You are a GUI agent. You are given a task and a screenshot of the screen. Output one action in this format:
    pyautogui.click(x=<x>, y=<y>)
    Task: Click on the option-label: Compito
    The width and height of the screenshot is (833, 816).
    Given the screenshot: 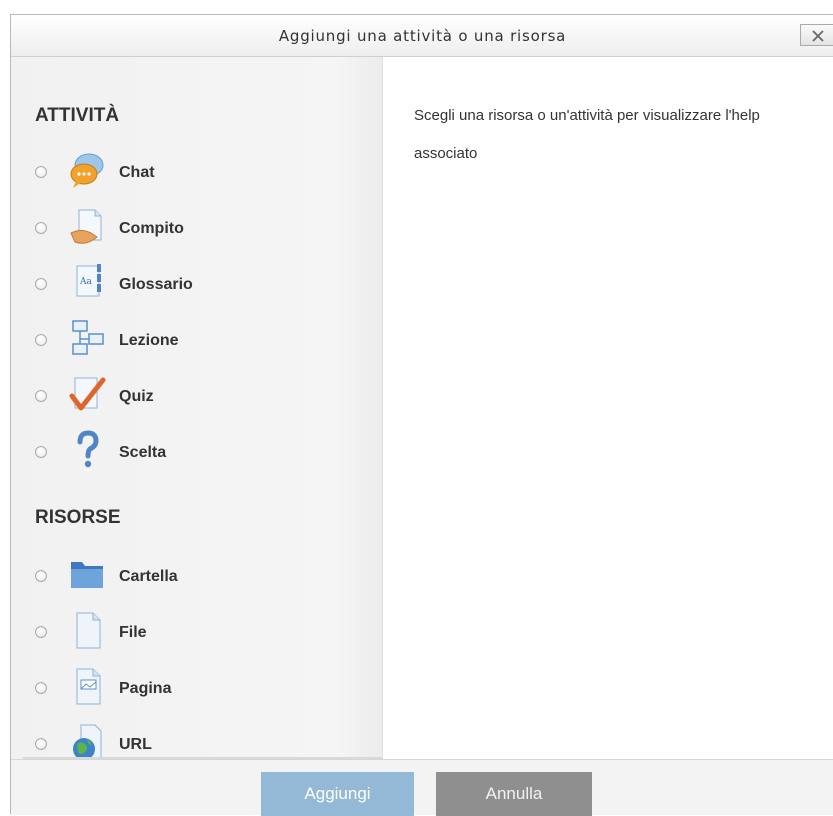 What is the action you would take?
    pyautogui.click(x=151, y=228)
    